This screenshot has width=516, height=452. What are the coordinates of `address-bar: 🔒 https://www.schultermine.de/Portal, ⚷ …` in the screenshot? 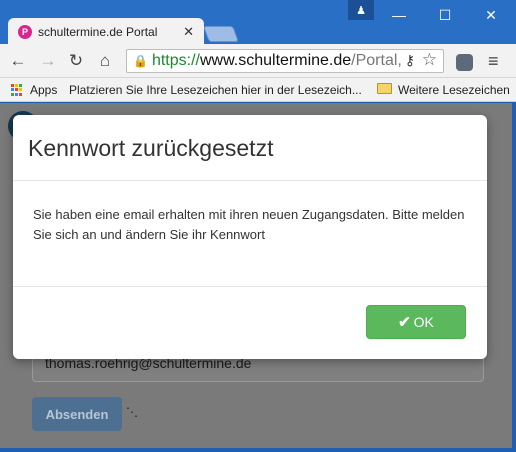 It's located at (285, 61).